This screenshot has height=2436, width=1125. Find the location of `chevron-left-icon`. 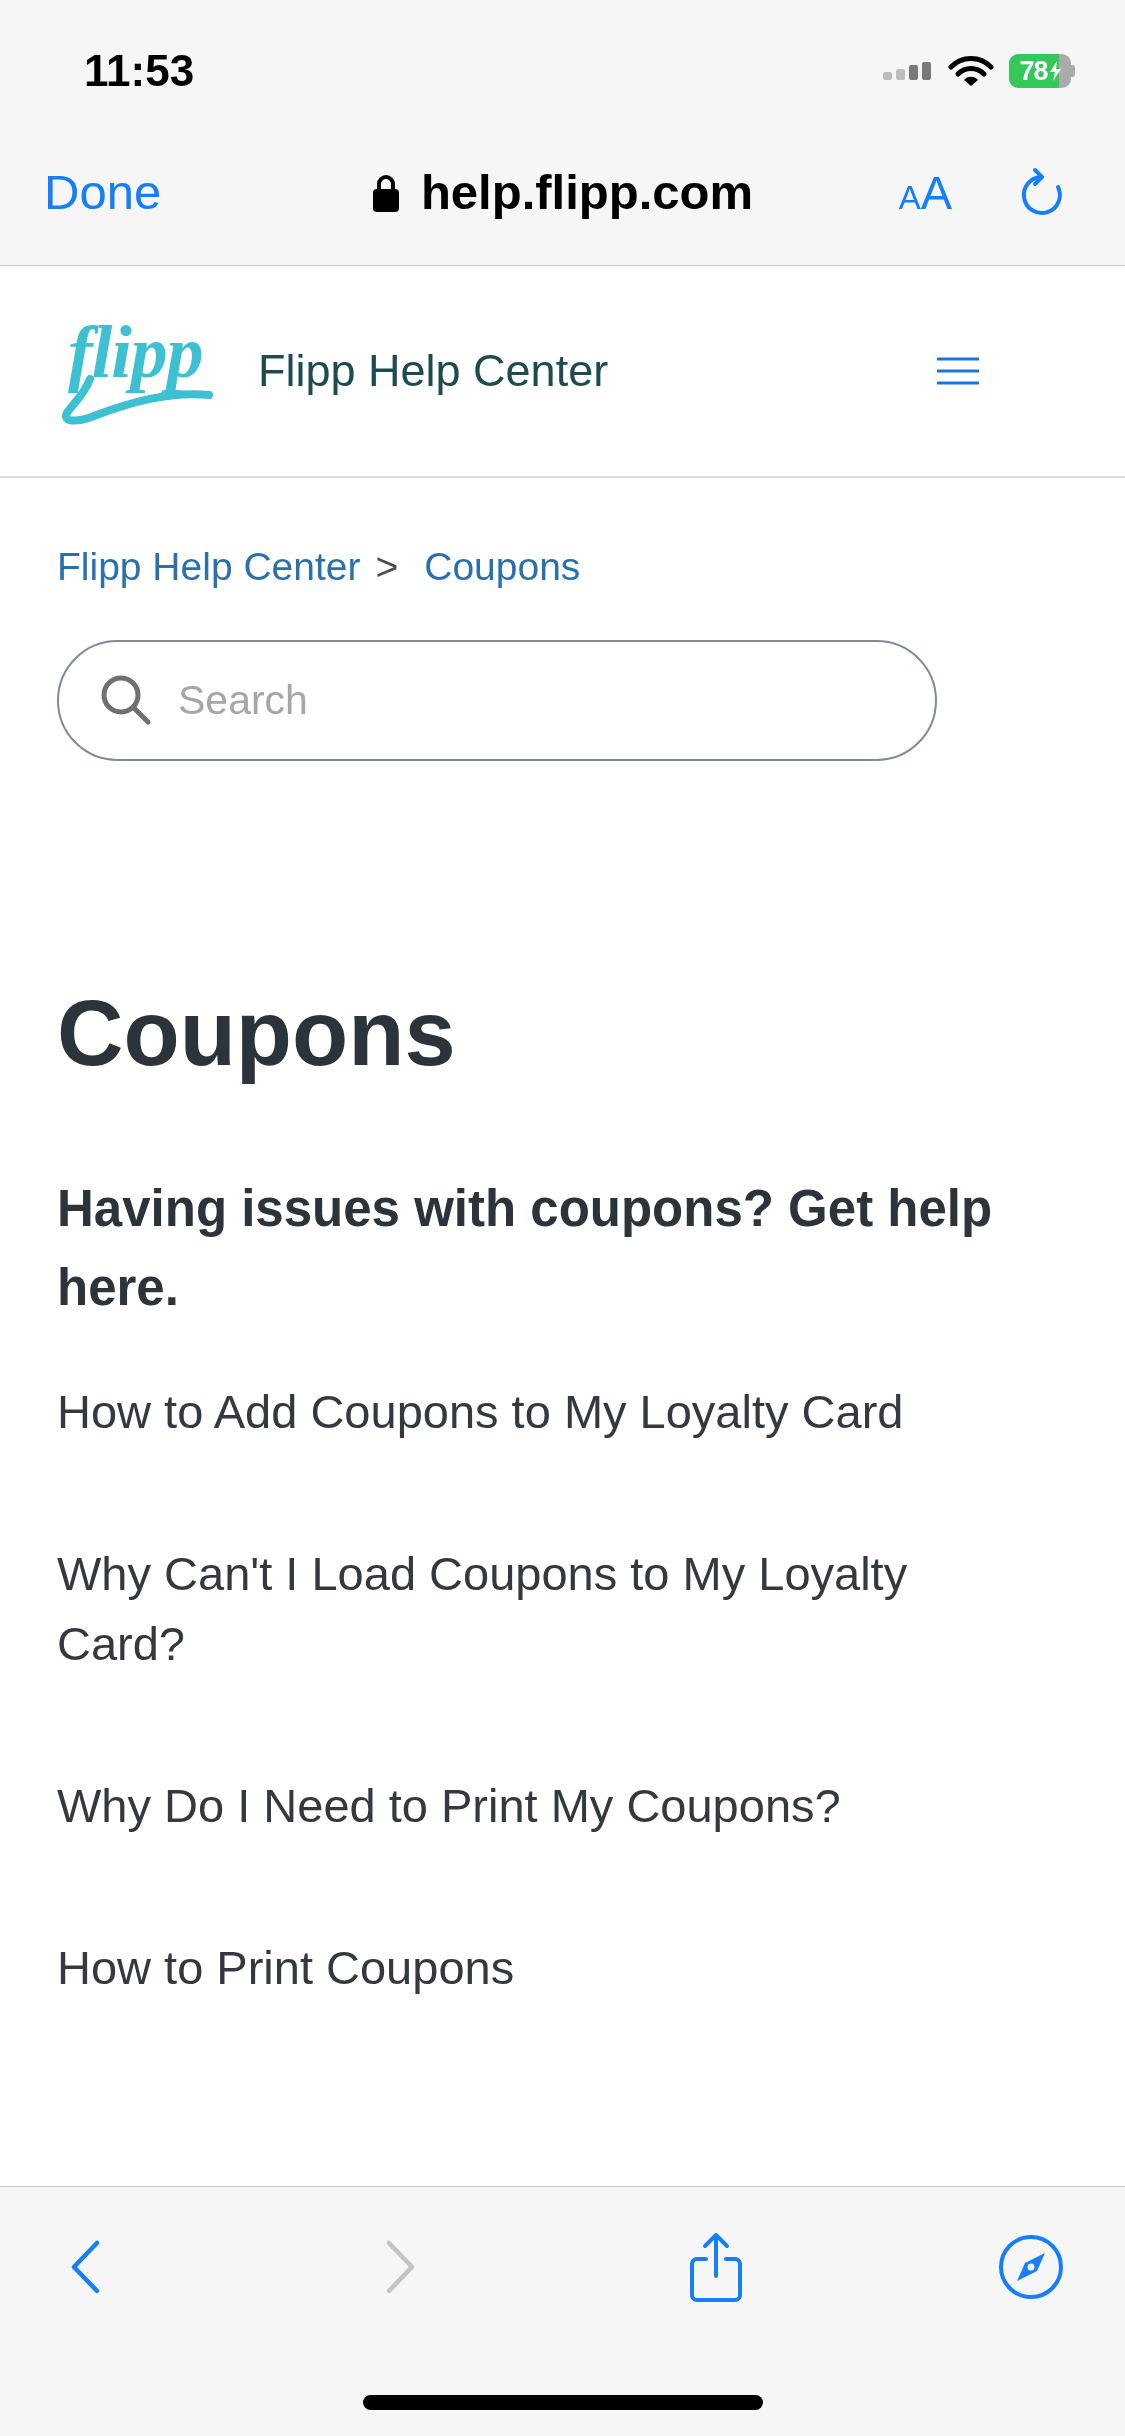

chevron-left-icon is located at coordinates (85, 2267).